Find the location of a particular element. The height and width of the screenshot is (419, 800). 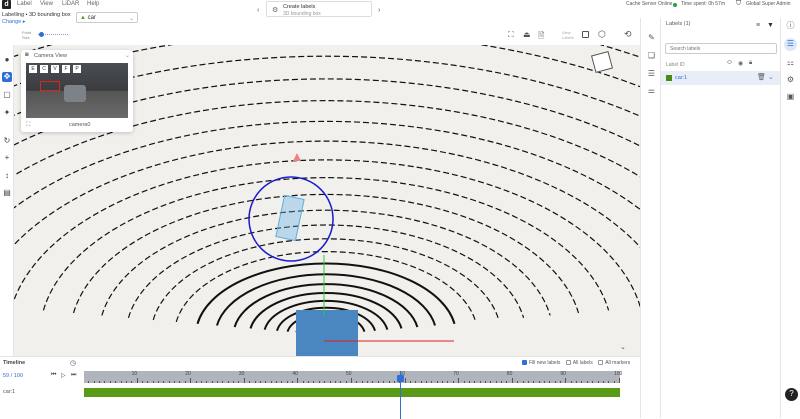

label-track is located at coordinates (352, 392).